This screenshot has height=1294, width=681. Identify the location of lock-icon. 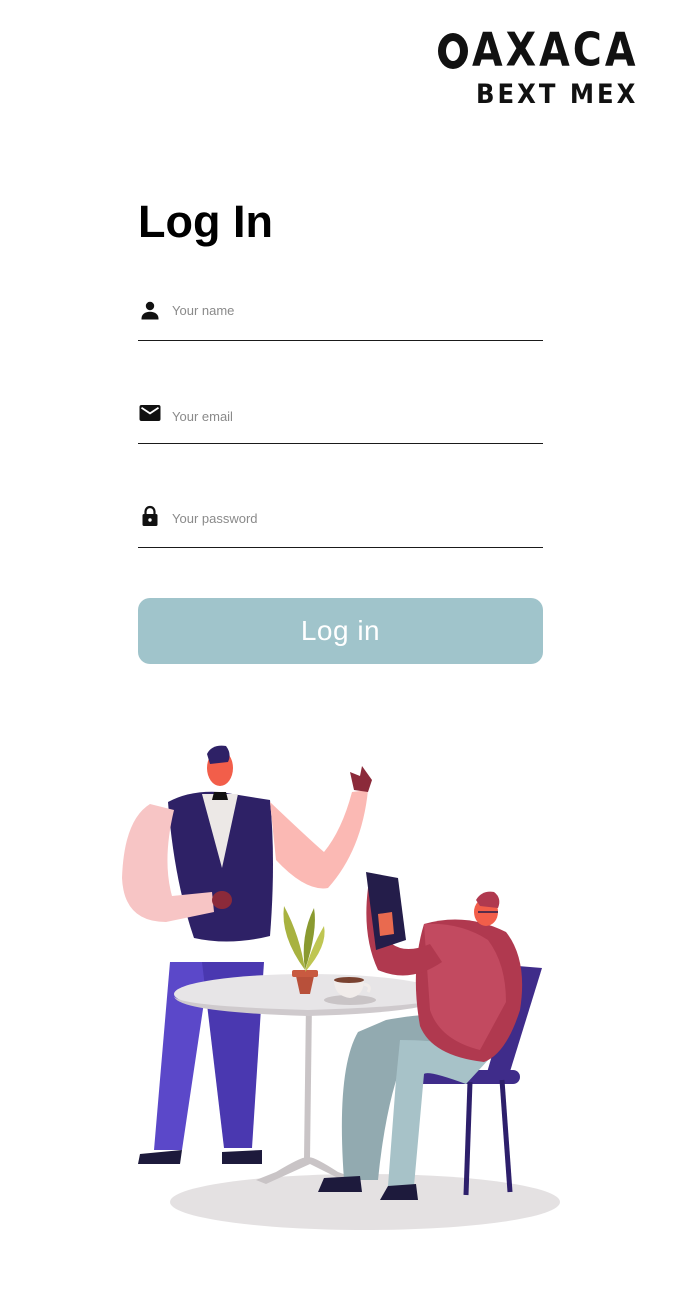
(150, 515).